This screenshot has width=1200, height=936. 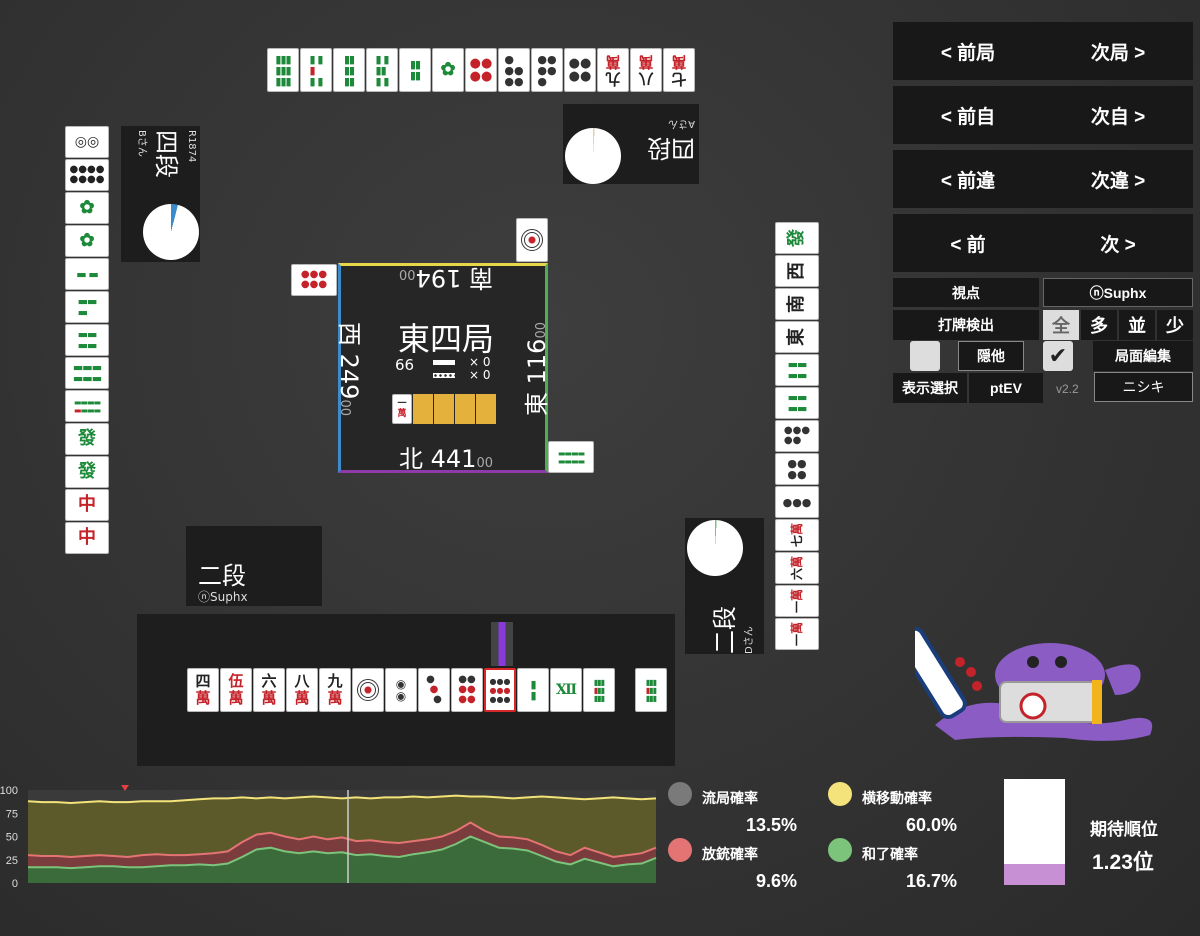 What do you see at coordinates (967, 243) in the screenshot?
I see `prev-button: < 前` at bounding box center [967, 243].